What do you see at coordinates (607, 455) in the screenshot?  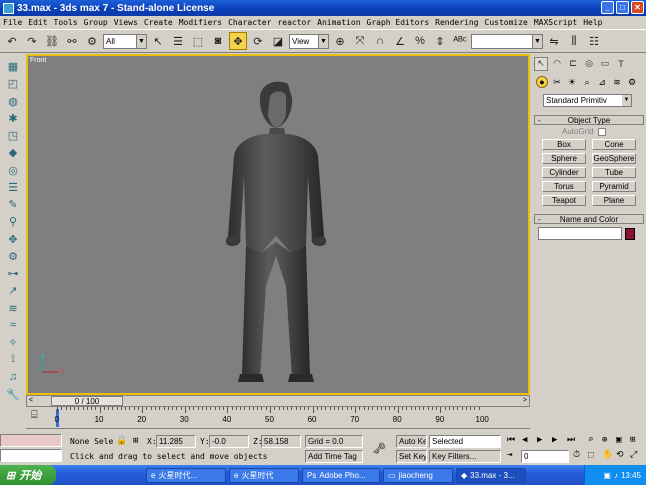 I see `pan-icon: ✋` at bounding box center [607, 455].